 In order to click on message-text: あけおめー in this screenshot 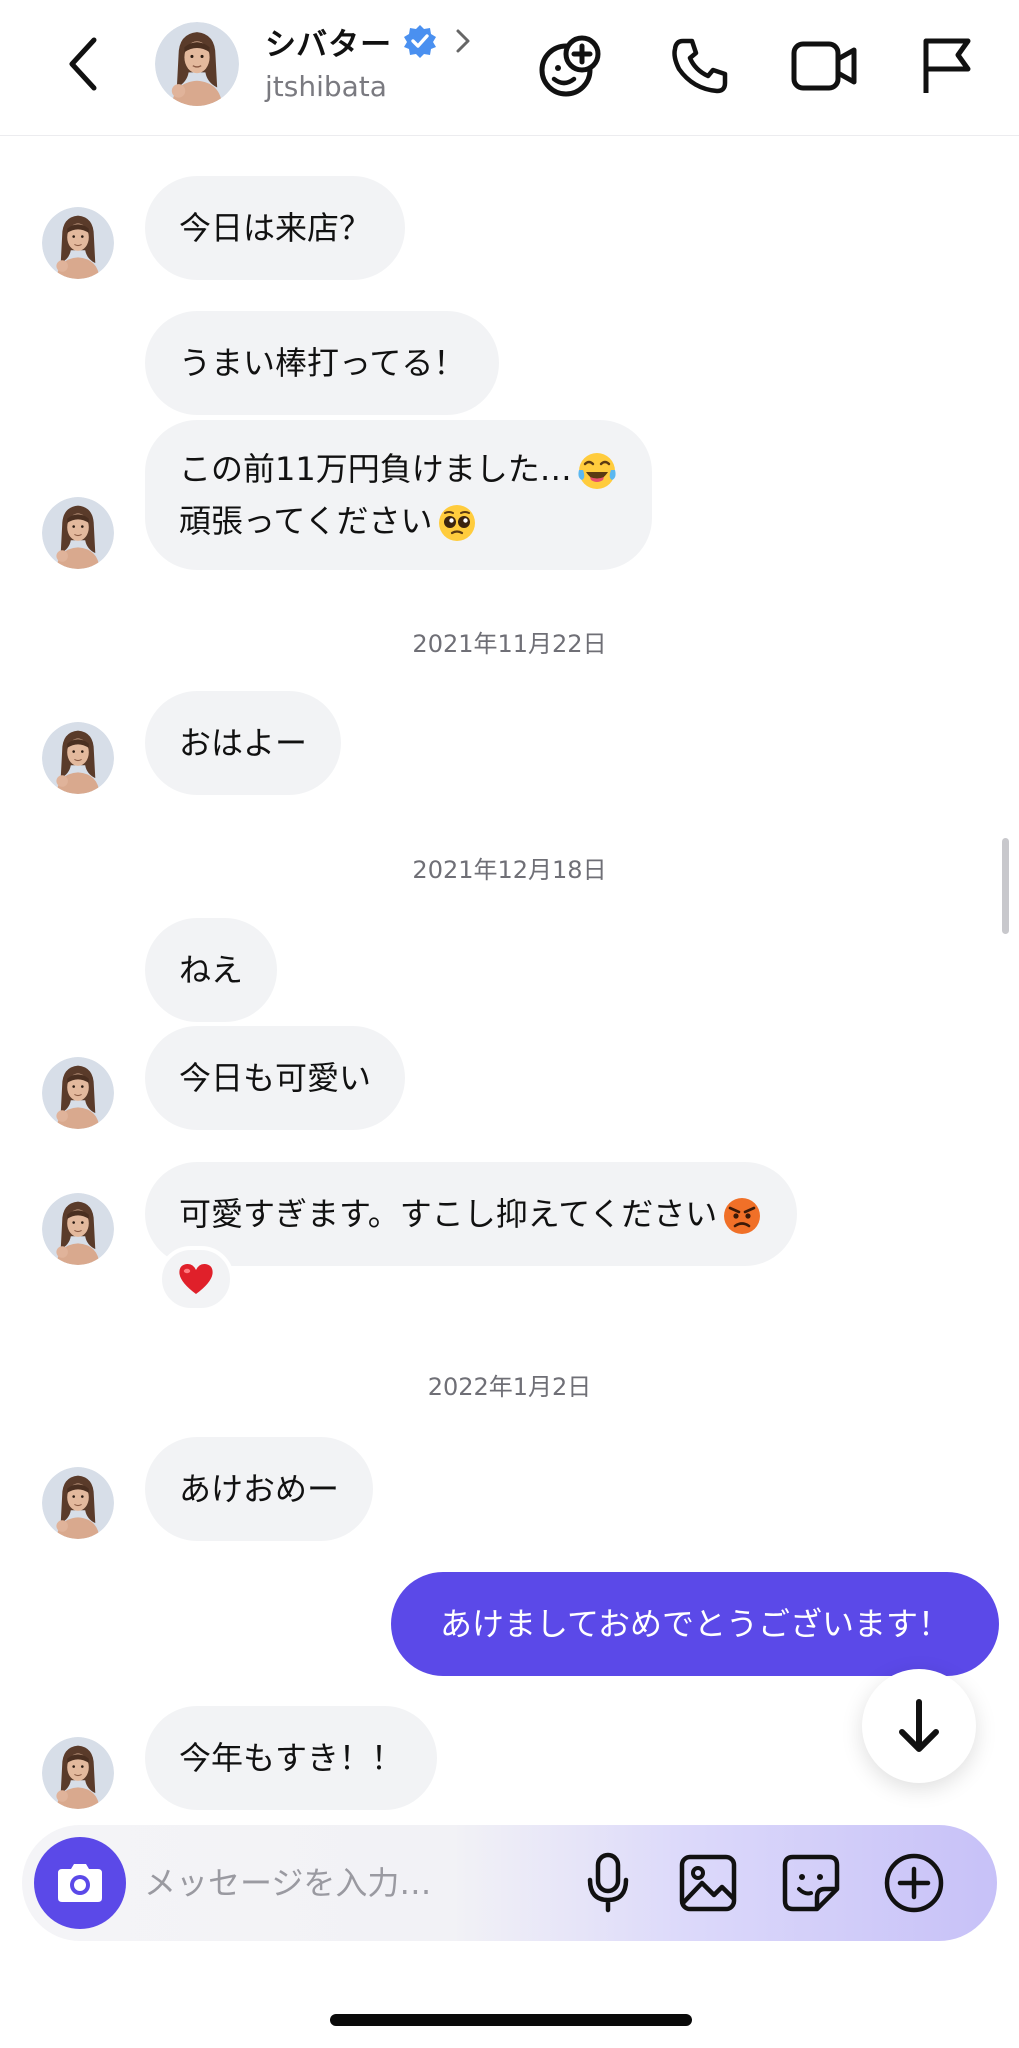, I will do `click(259, 1489)`.